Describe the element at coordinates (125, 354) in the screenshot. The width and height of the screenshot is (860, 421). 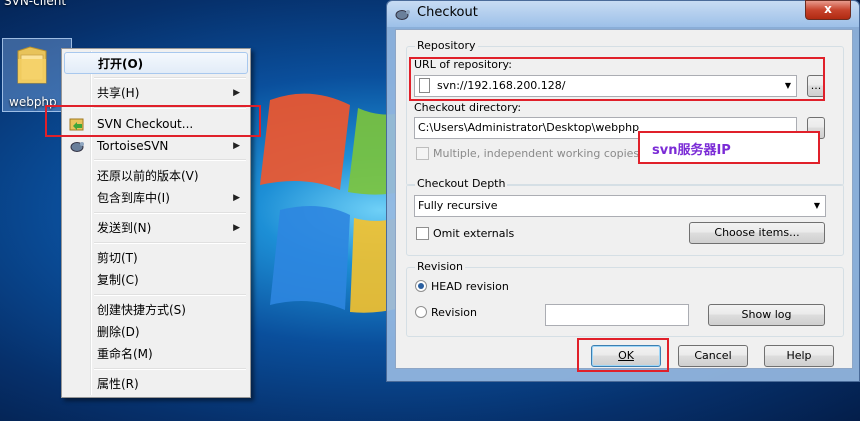
I see `menu-item-label: 重命名(M)` at that location.